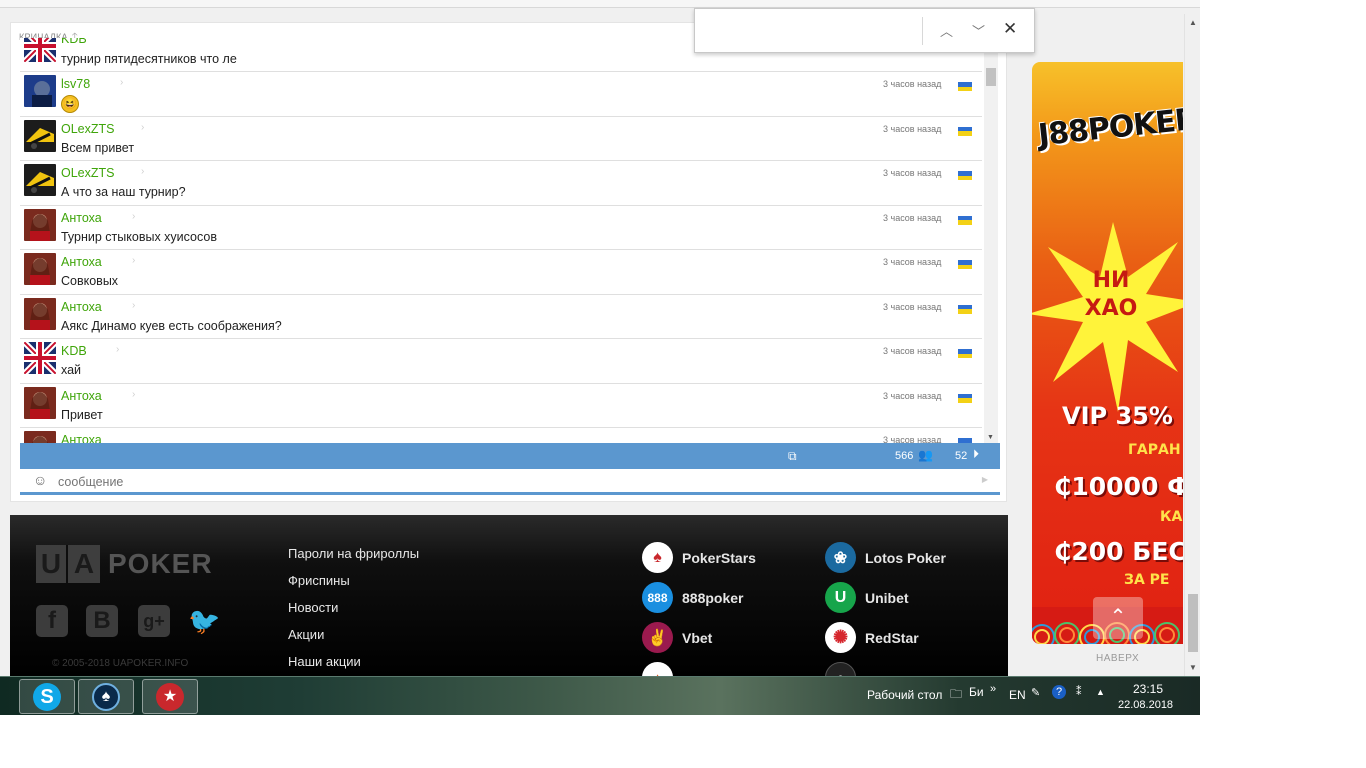  I want to click on online-count: 52, so click(961, 456).